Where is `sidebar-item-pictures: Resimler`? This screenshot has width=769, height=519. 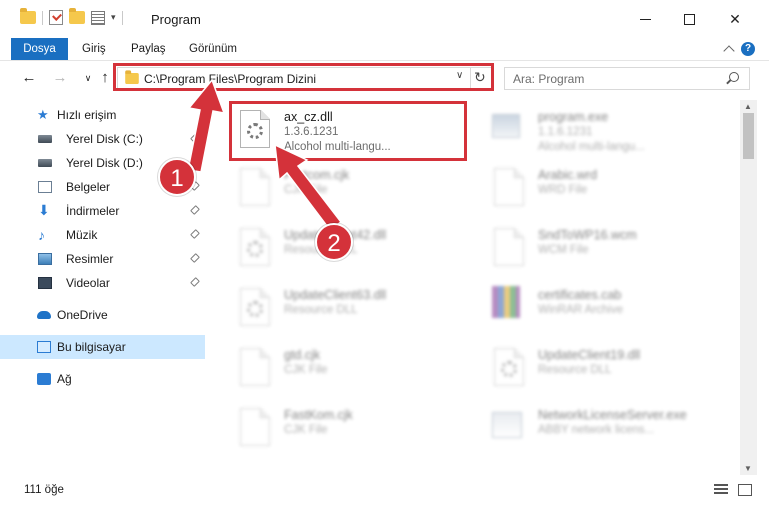 sidebar-item-pictures: Resimler is located at coordinates (102, 259).